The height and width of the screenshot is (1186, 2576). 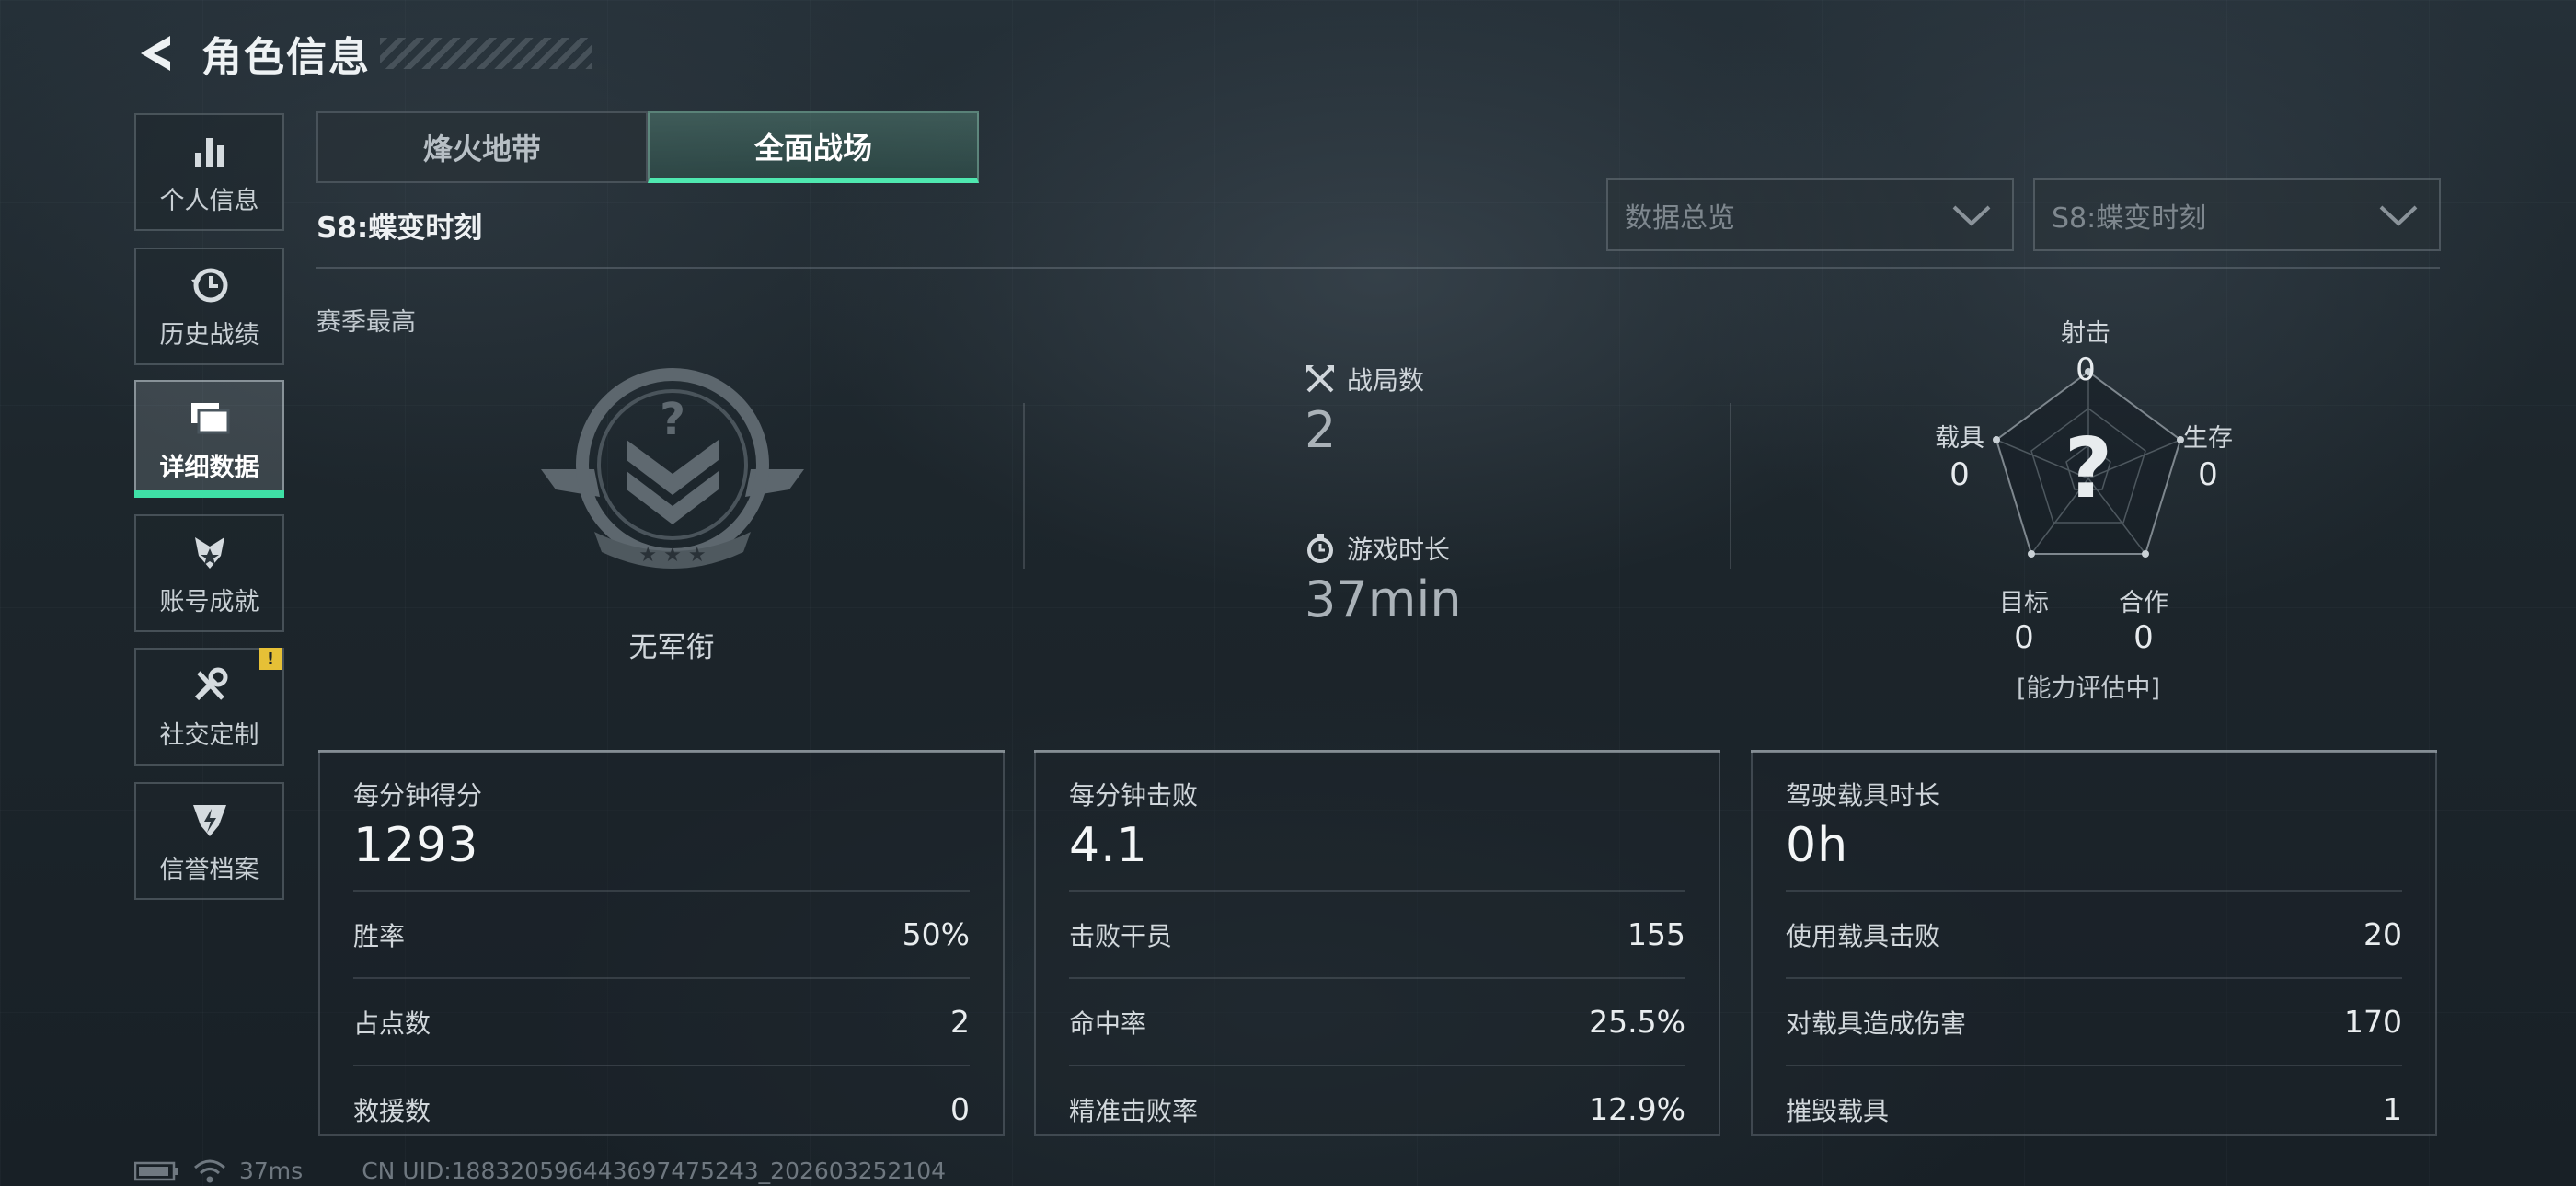 What do you see at coordinates (286, 57) in the screenshot?
I see `page-title: 角色信息` at bounding box center [286, 57].